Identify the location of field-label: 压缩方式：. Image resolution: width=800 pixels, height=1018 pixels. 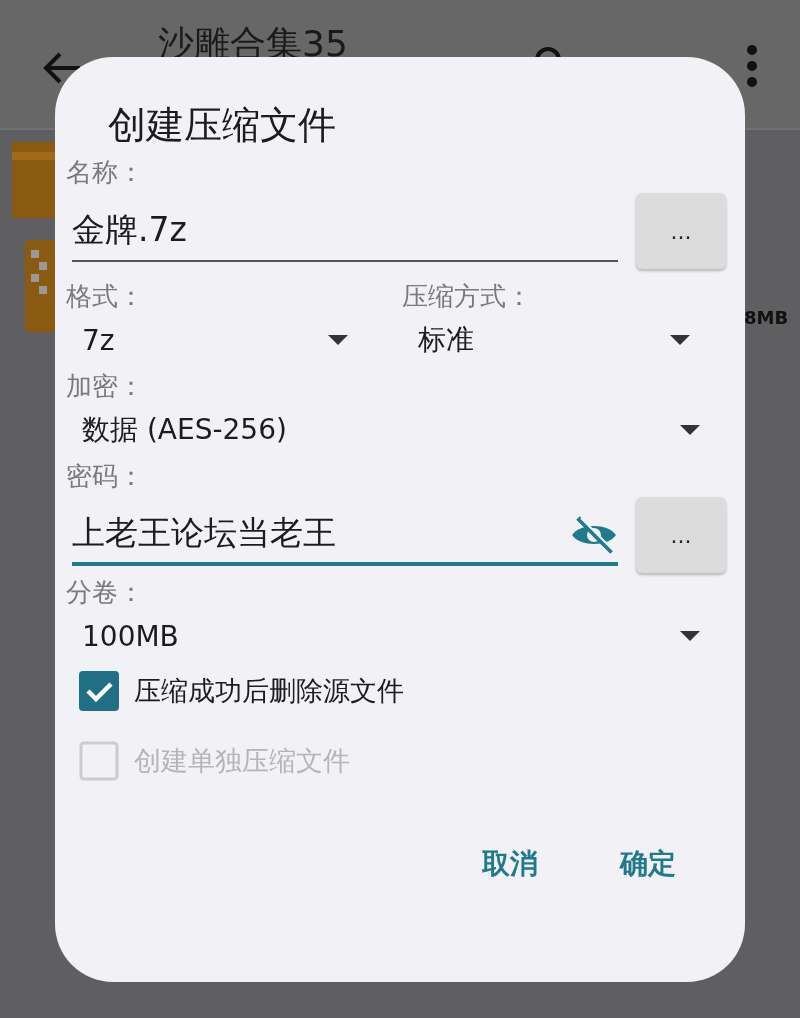
(467, 296).